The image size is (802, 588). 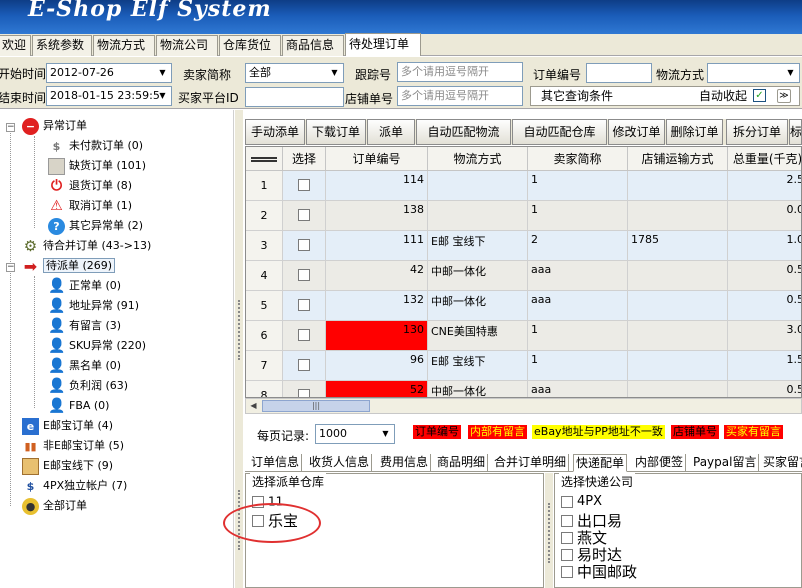 What do you see at coordinates (15, 45) in the screenshot?
I see `tab-welcome: 欢迎` at bounding box center [15, 45].